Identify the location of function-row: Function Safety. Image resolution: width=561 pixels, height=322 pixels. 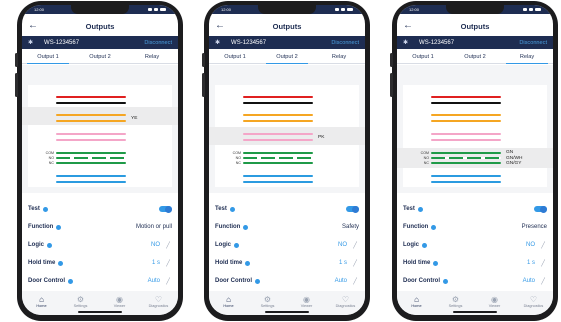
(287, 227).